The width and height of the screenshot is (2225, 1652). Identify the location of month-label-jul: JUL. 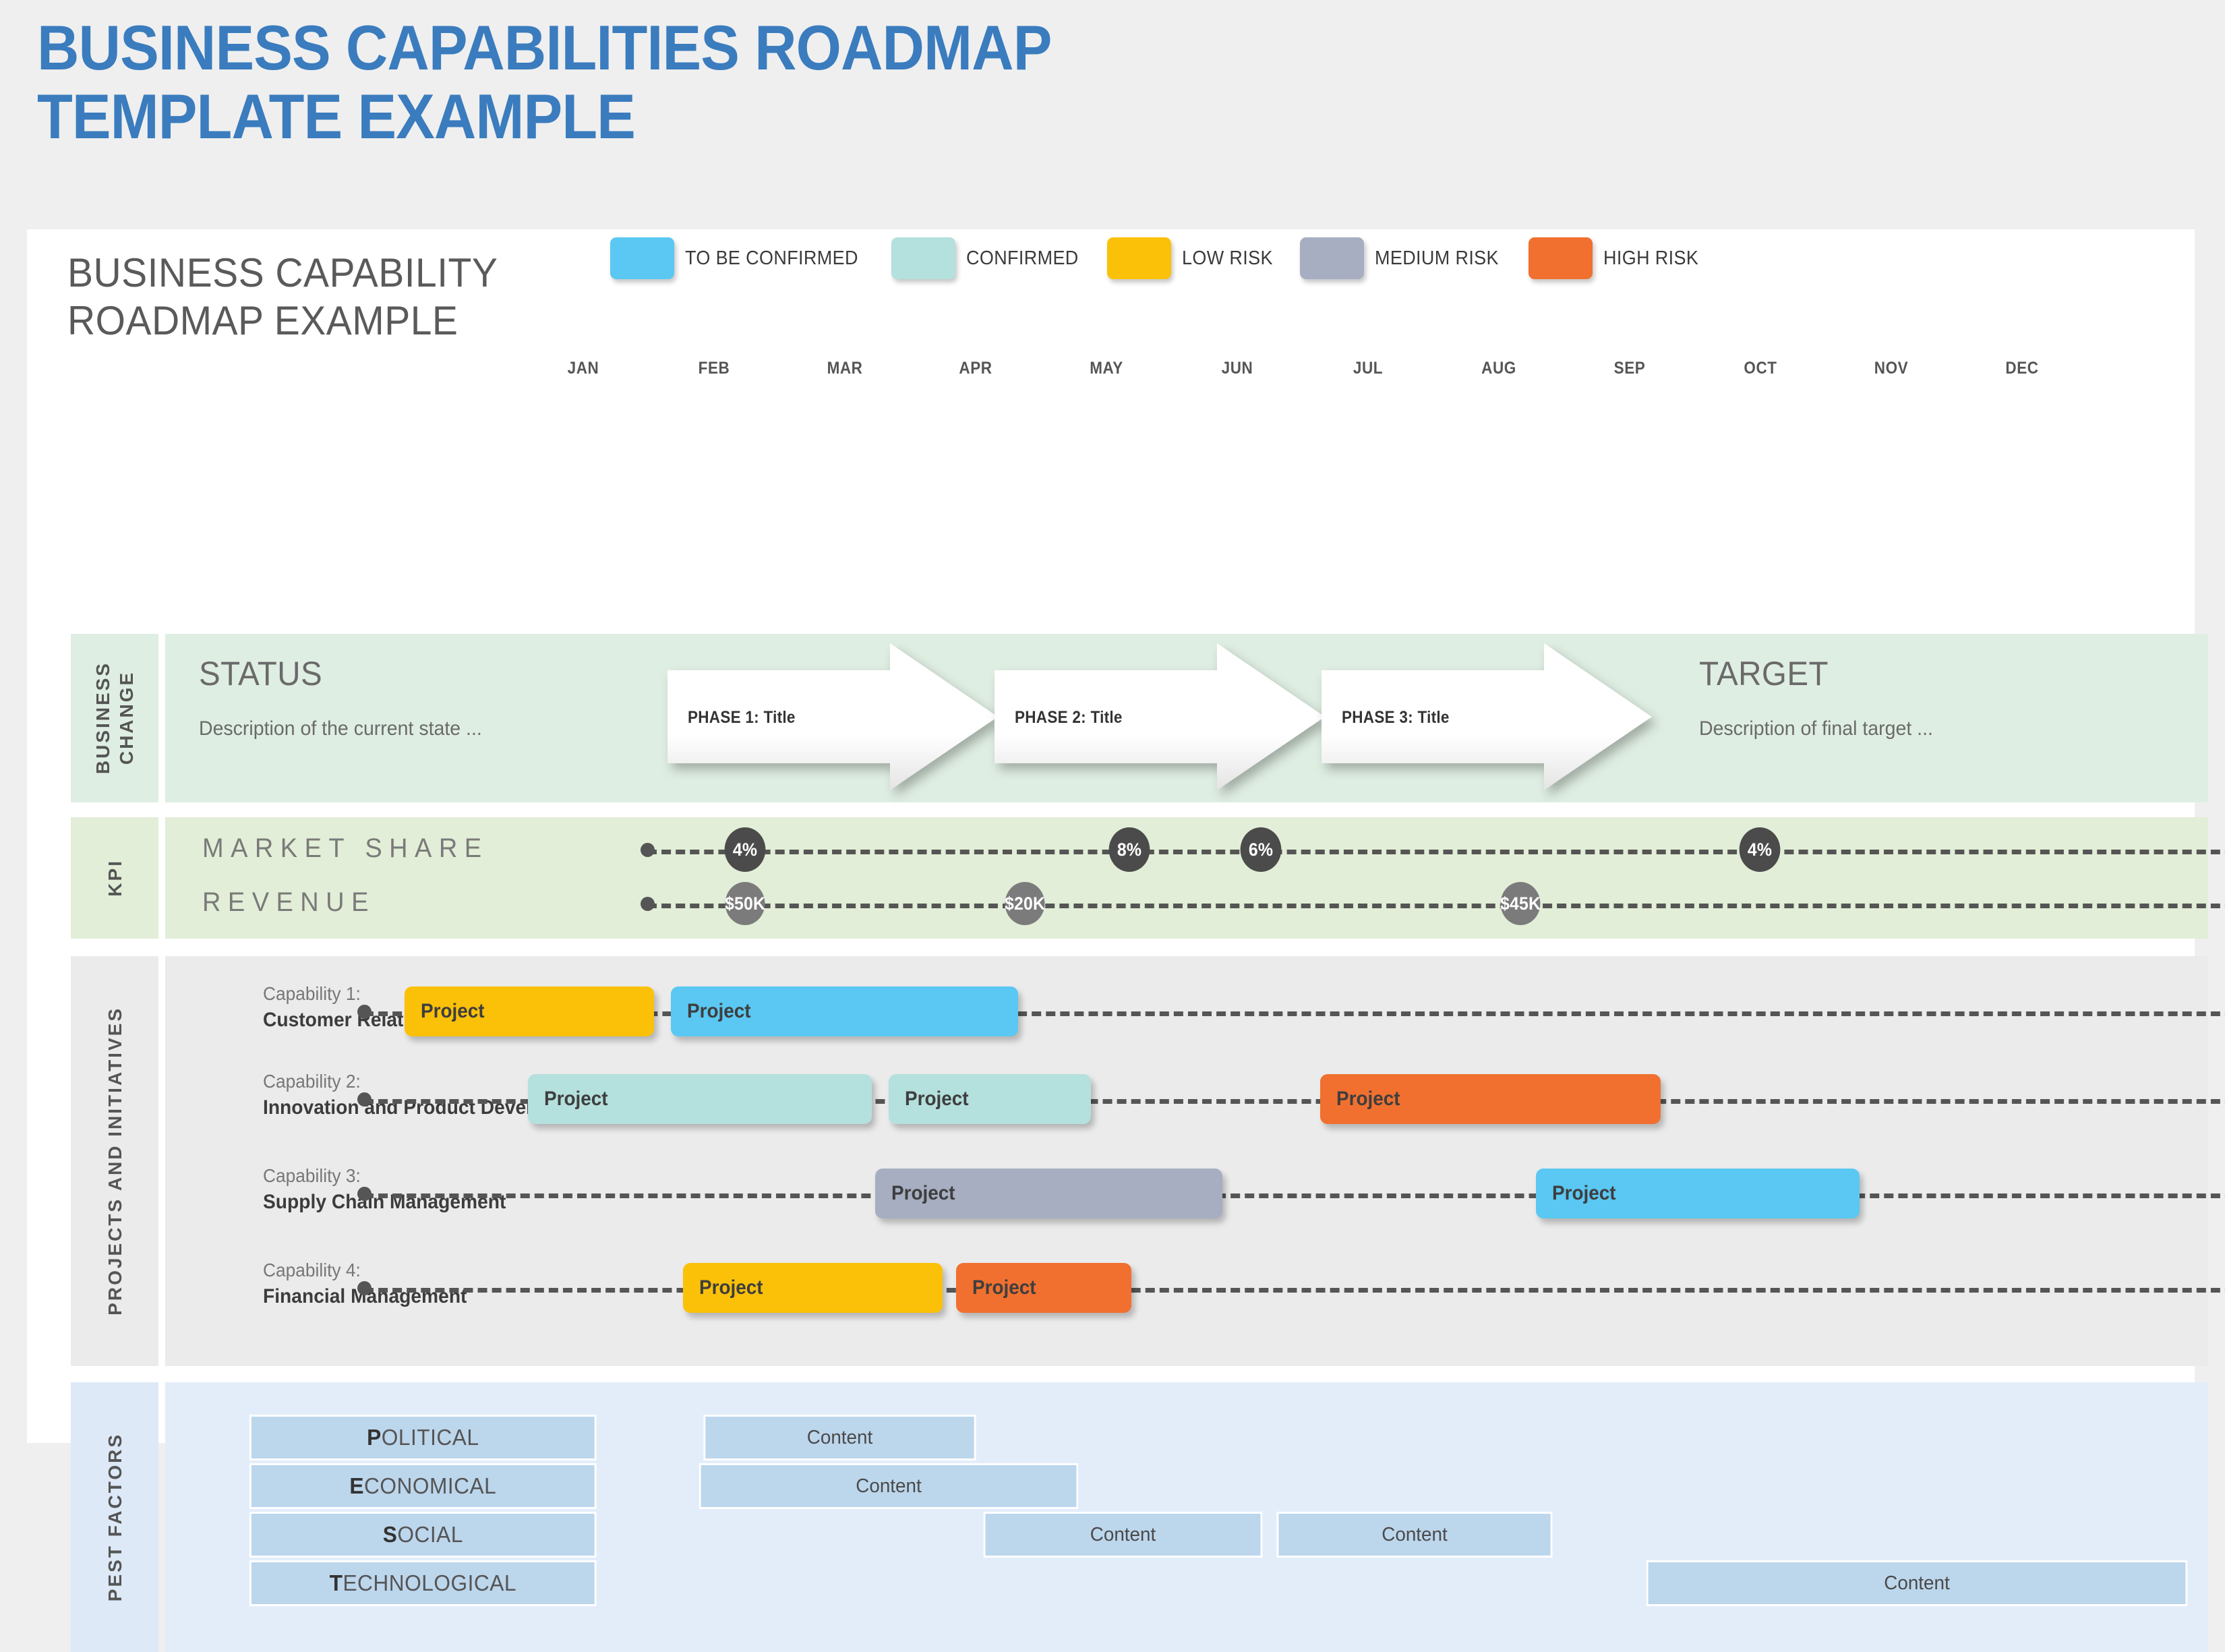
(1368, 368).